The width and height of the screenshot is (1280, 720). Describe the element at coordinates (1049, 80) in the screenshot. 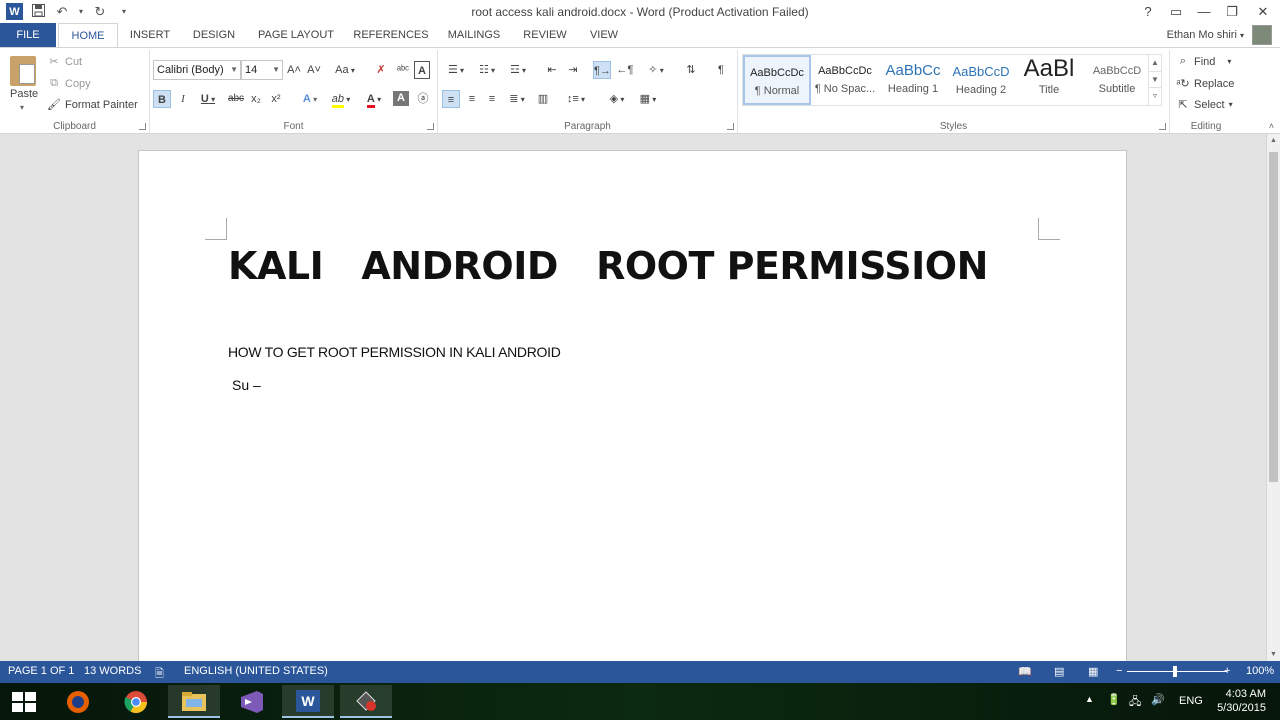

I see `style-title: AaBl Title` at that location.